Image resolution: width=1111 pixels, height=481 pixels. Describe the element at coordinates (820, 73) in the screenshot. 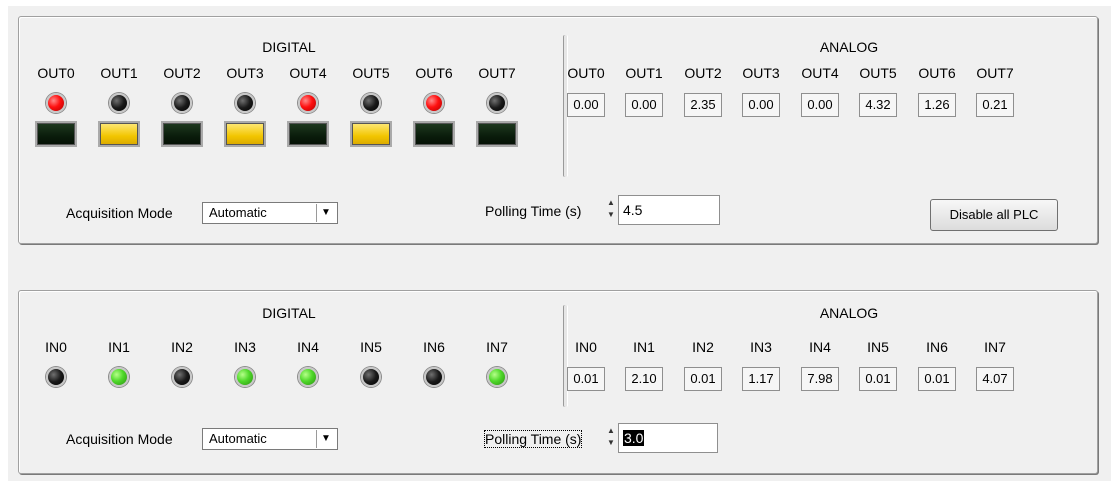

I see `analog-channel-label: OUT4` at that location.